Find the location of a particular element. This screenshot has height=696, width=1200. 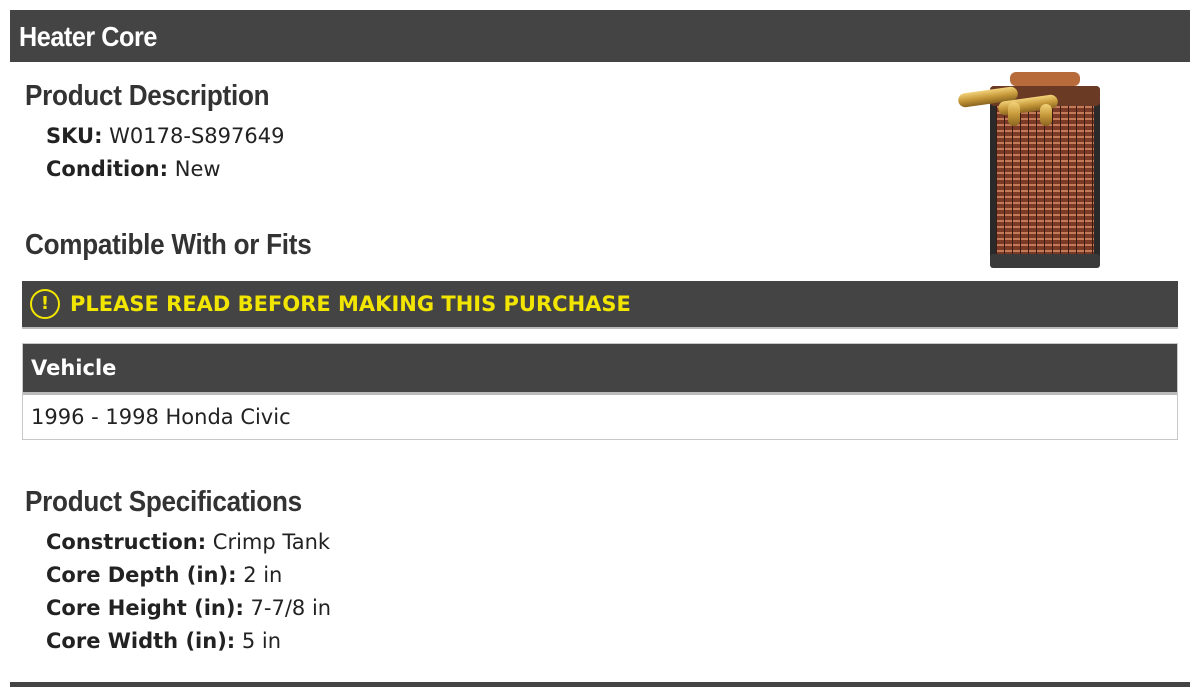

product-description-heading: Product Description is located at coordinates (147, 96).